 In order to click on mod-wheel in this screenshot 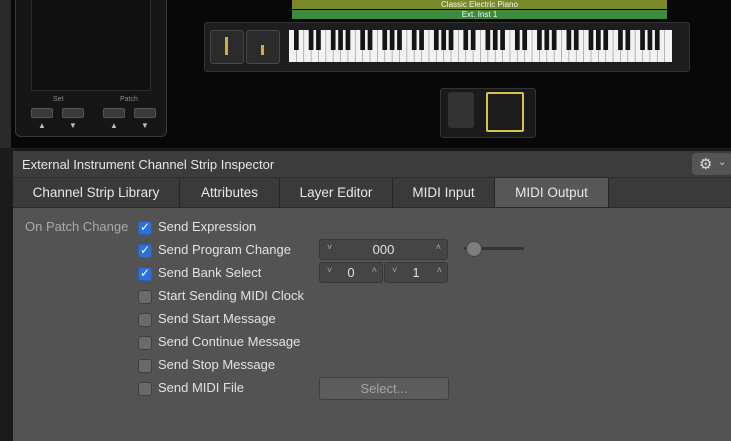, I will do `click(263, 47)`.